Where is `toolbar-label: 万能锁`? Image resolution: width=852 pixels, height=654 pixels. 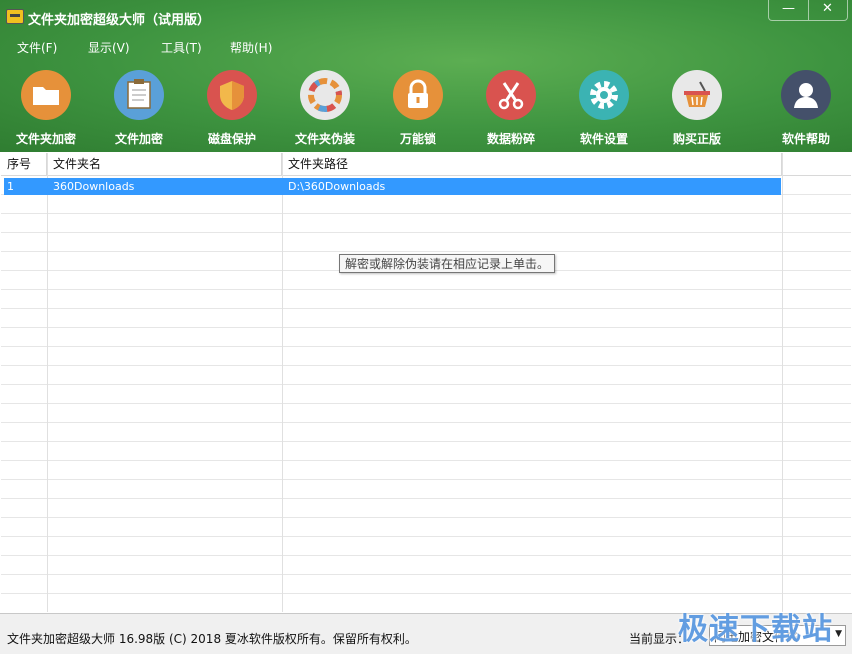 toolbar-label: 万能锁 is located at coordinates (417, 139).